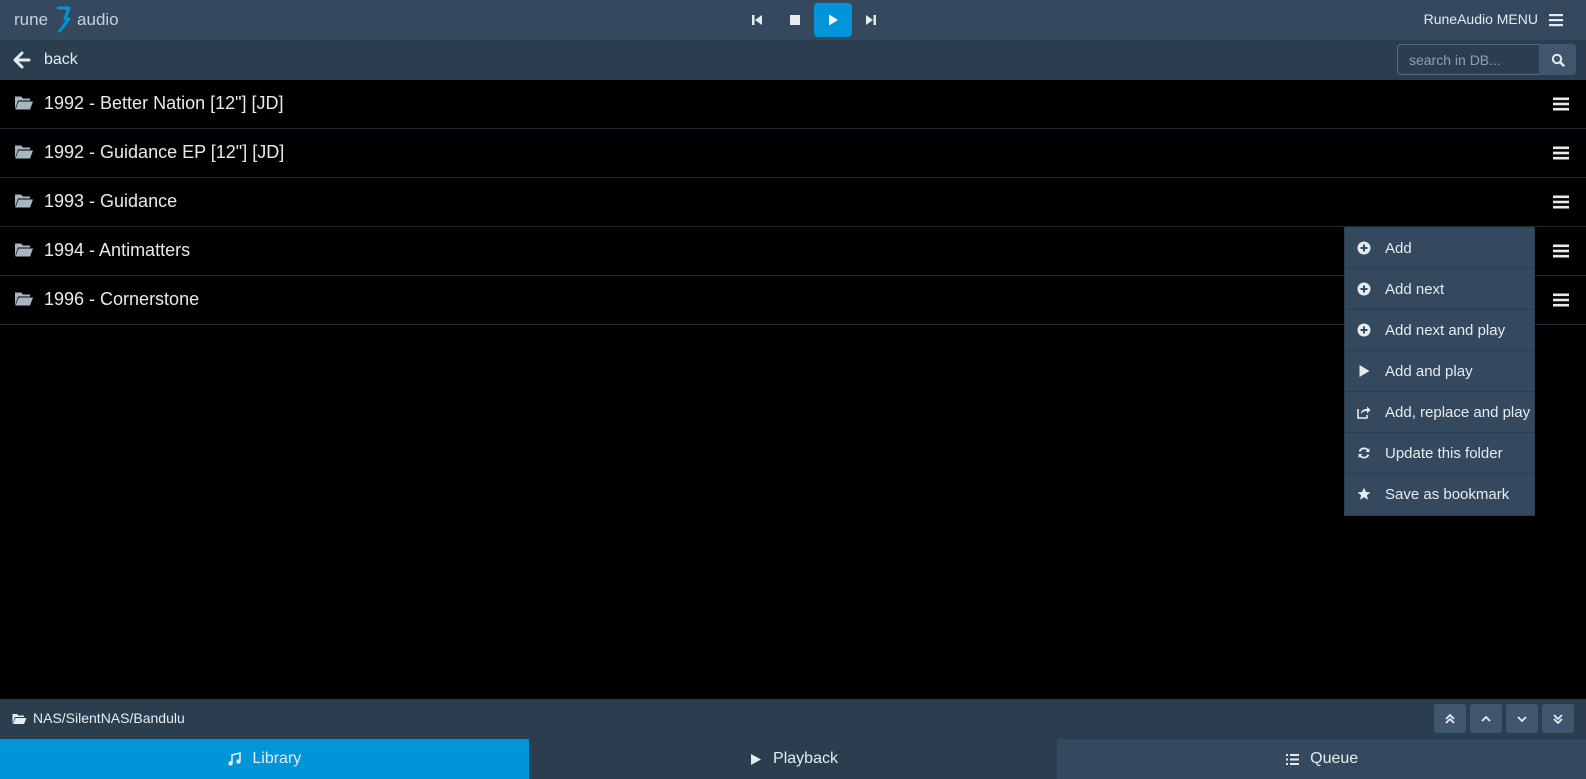 This screenshot has height=779, width=1586. Describe the element at coordinates (1458, 412) in the screenshot. I see `menu-item-label: Add, replace and play` at that location.